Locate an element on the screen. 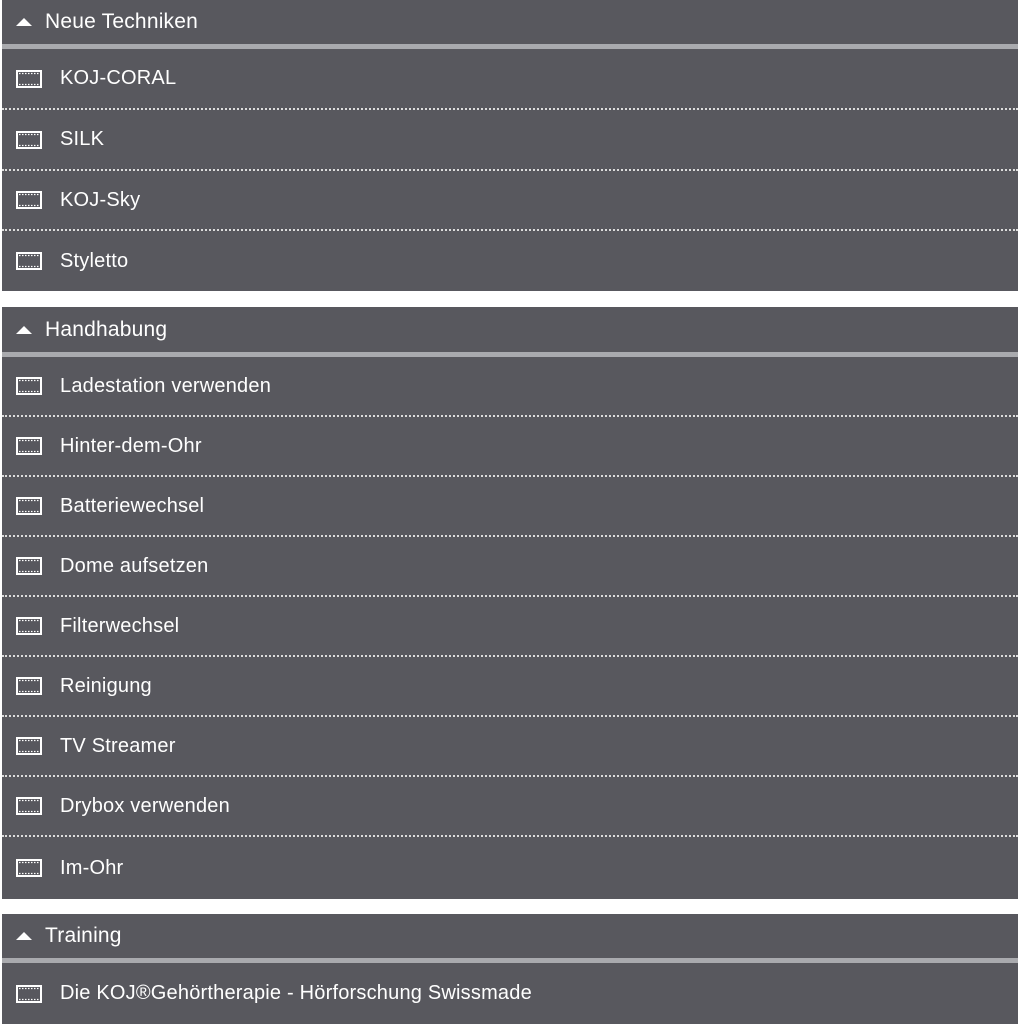 The height and width of the screenshot is (1024, 1020). list-item-label: Filterwechsel is located at coordinates (120, 625).